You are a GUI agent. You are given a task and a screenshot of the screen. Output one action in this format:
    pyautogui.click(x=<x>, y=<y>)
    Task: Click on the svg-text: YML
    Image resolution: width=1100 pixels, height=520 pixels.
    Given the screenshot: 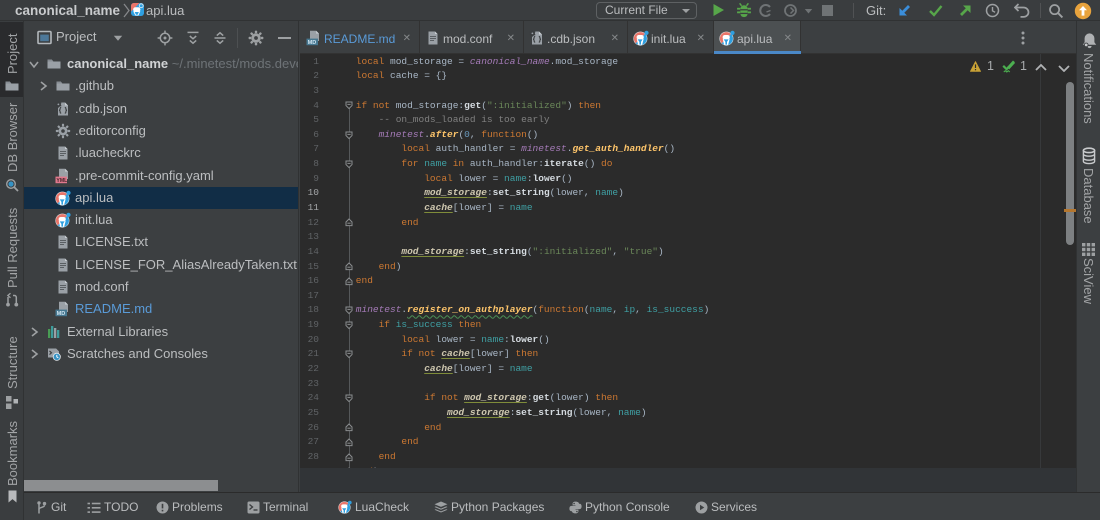 What is the action you would take?
    pyautogui.click(x=62, y=180)
    